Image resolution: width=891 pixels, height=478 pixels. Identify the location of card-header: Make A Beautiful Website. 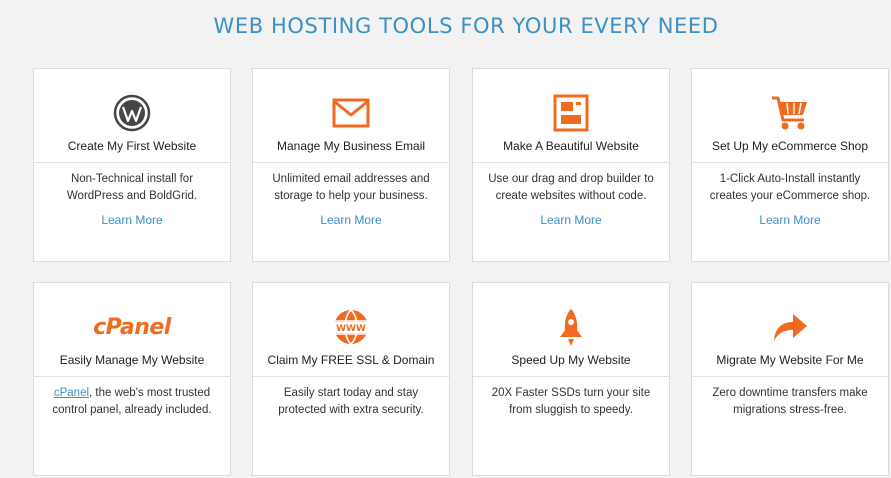
(571, 116).